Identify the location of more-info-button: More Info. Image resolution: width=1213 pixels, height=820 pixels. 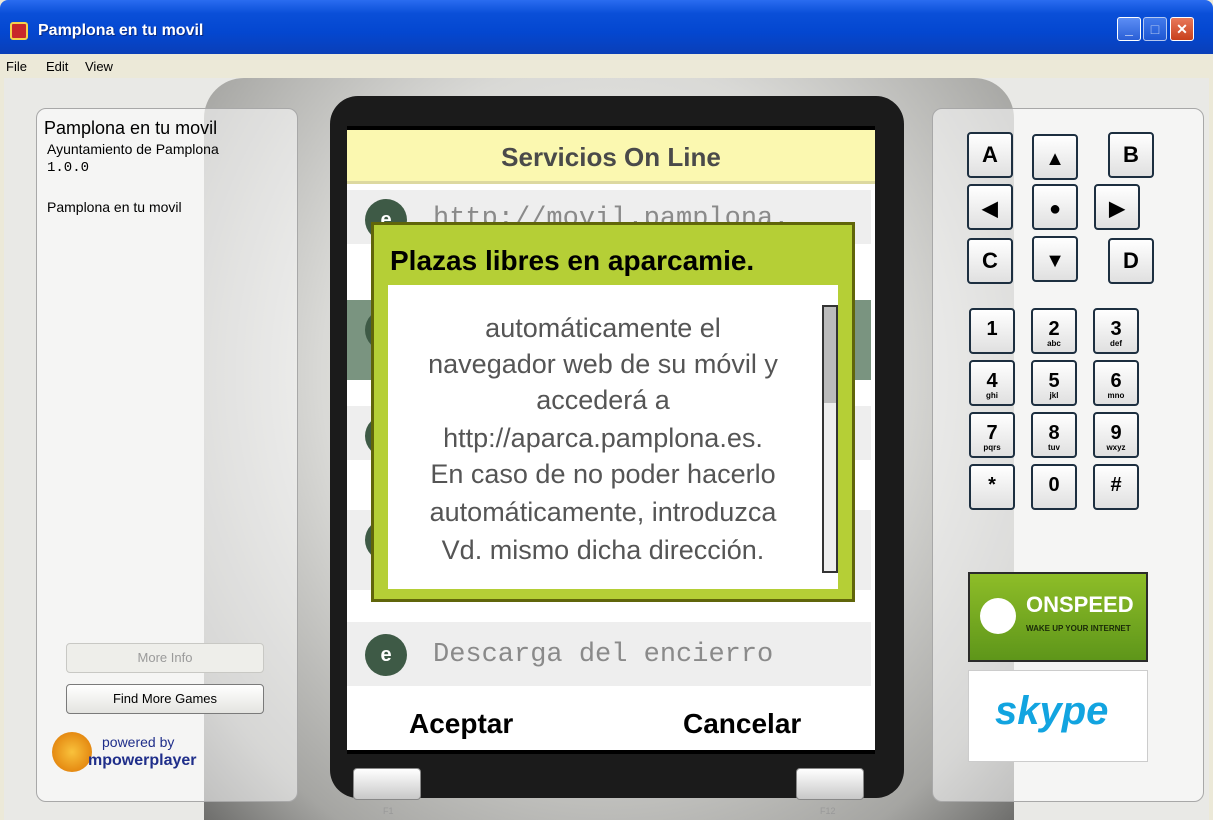
(165, 658).